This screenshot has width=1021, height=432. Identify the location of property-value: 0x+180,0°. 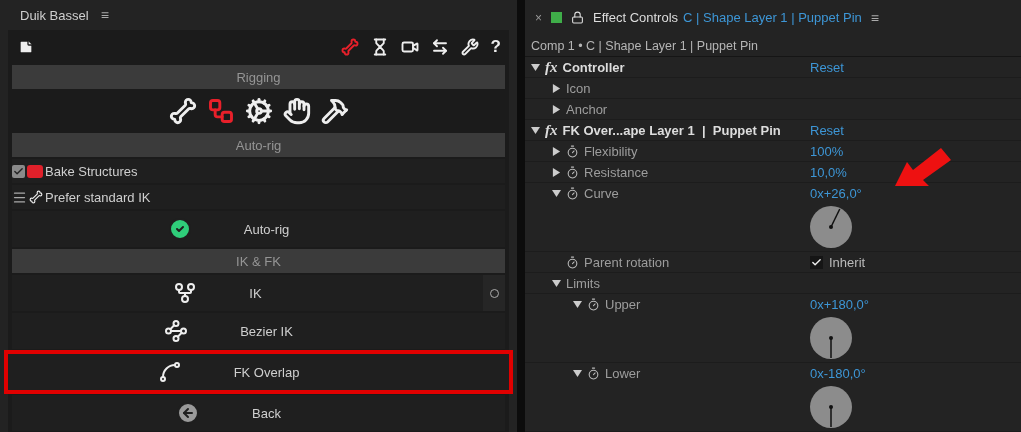
(840, 304).